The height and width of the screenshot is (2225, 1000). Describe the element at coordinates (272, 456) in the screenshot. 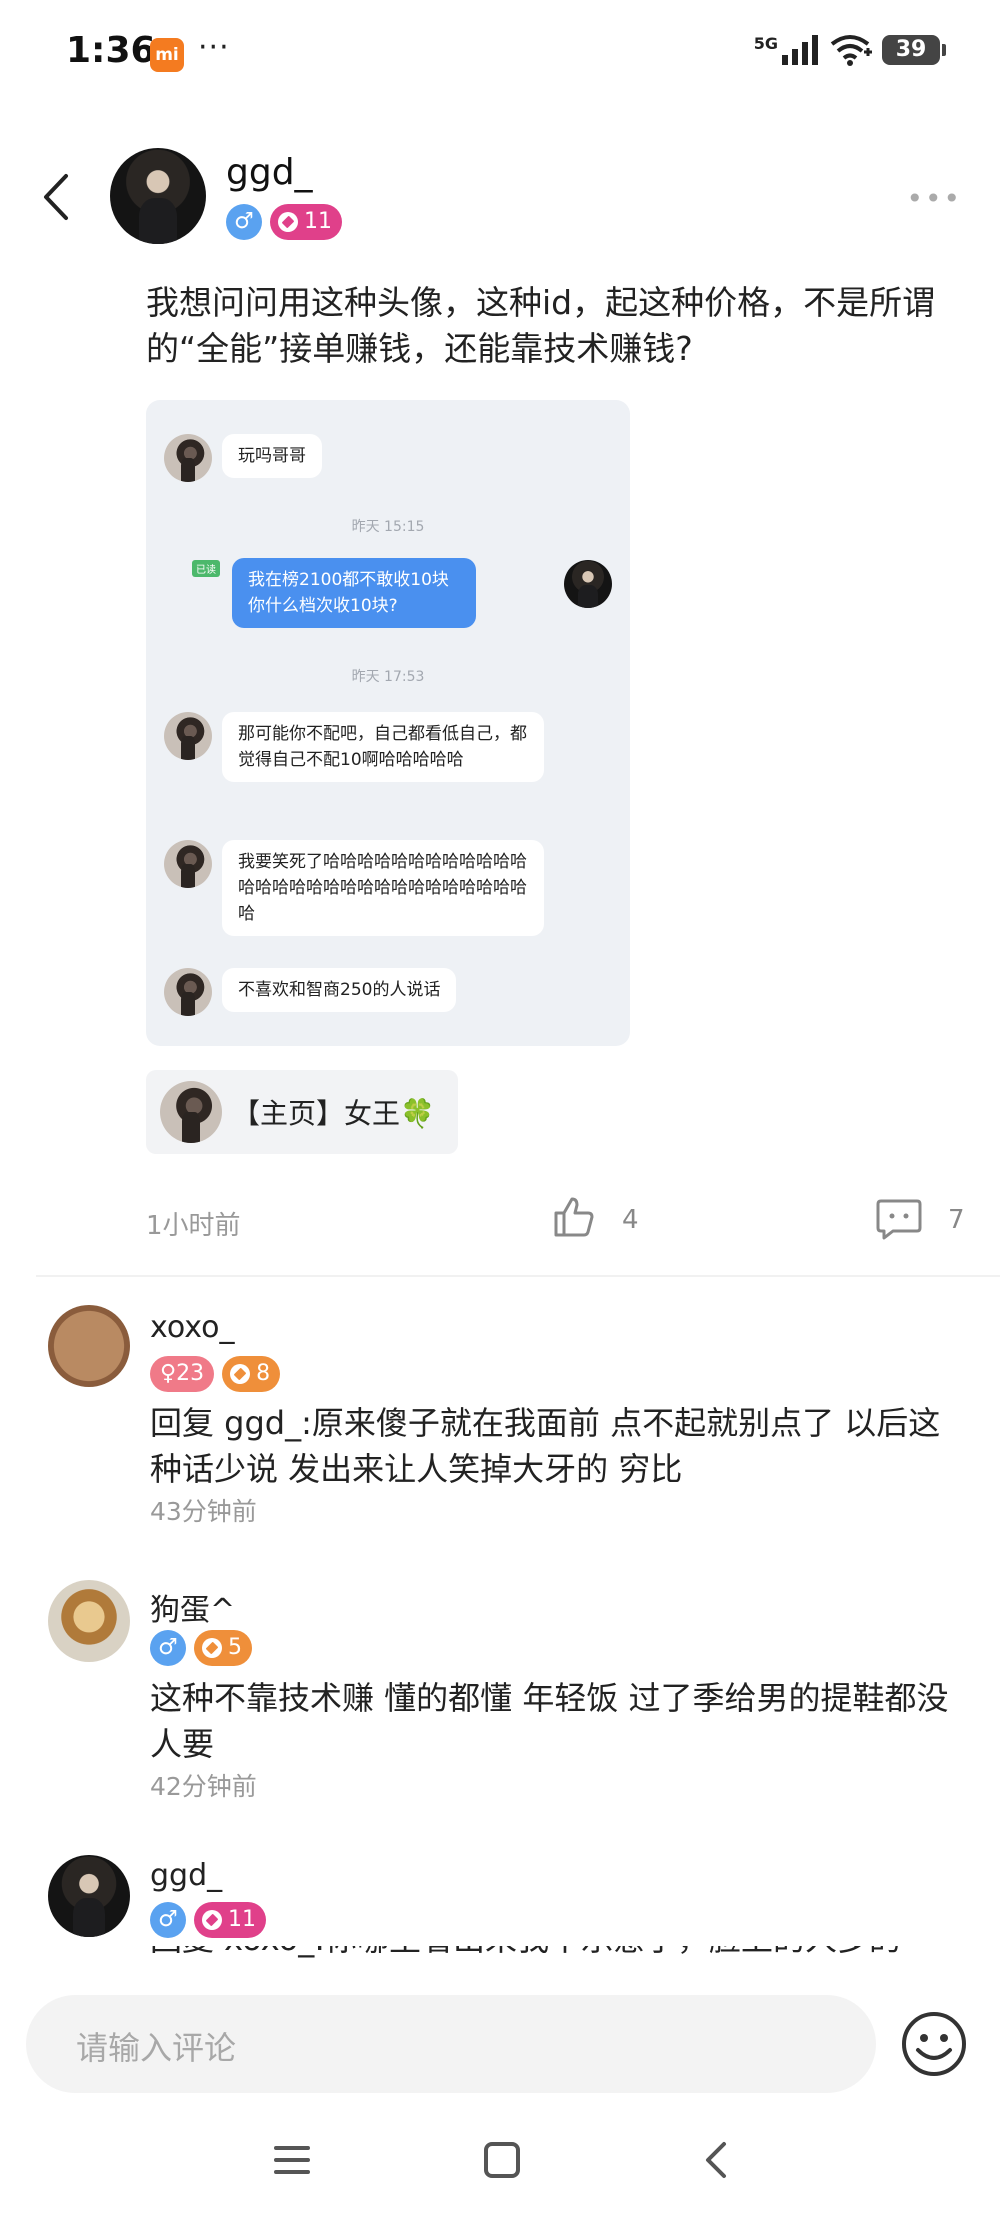

I see `chat-message: 玩吗哥哥` at that location.